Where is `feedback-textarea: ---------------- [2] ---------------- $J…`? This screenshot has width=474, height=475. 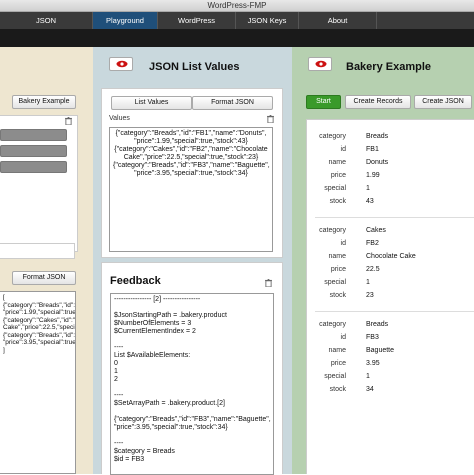 feedback-textarea: ---------------- [2] ---------------- $J… is located at coordinates (192, 384).